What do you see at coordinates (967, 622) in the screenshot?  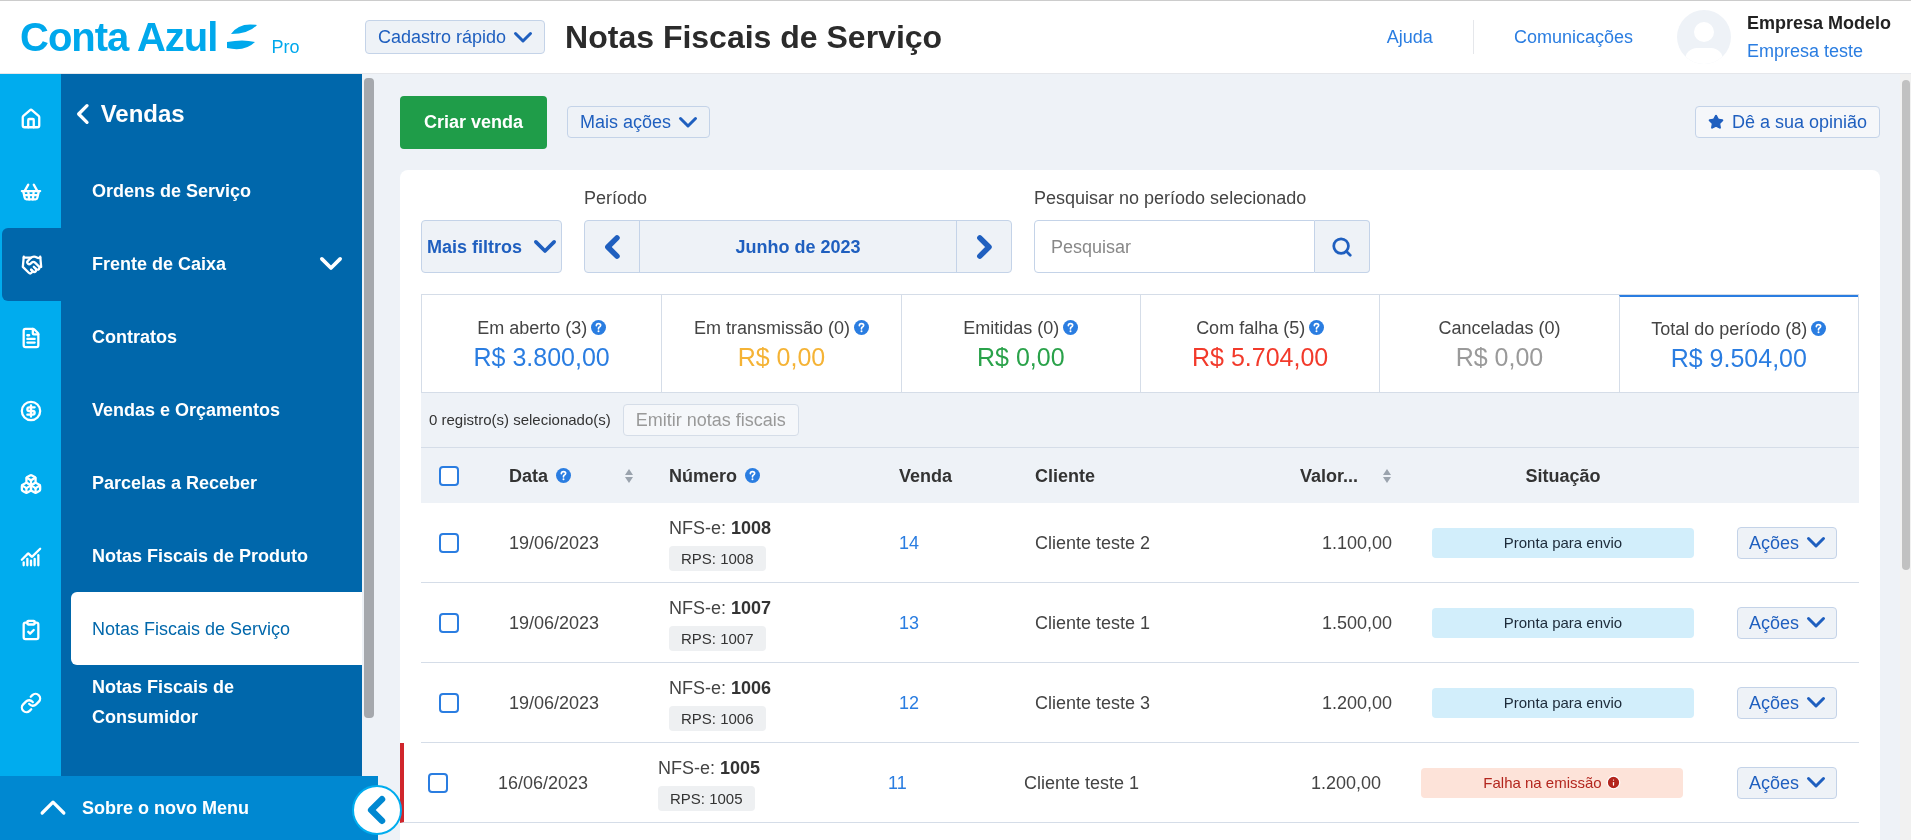 I see `sale-link: 13` at bounding box center [967, 622].